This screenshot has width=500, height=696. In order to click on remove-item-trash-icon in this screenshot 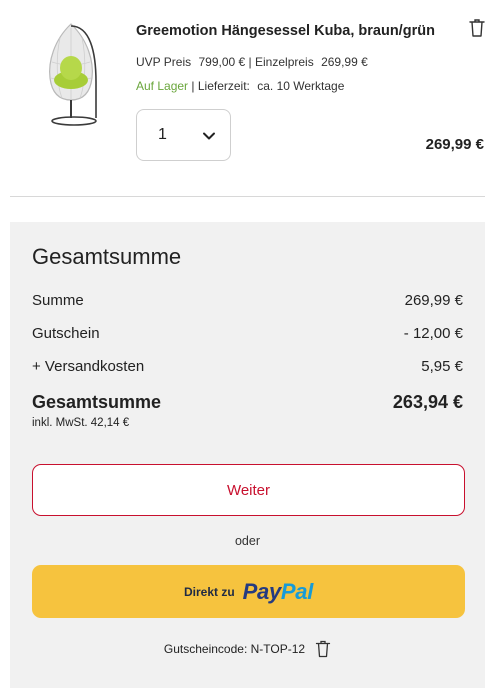, I will do `click(477, 28)`.